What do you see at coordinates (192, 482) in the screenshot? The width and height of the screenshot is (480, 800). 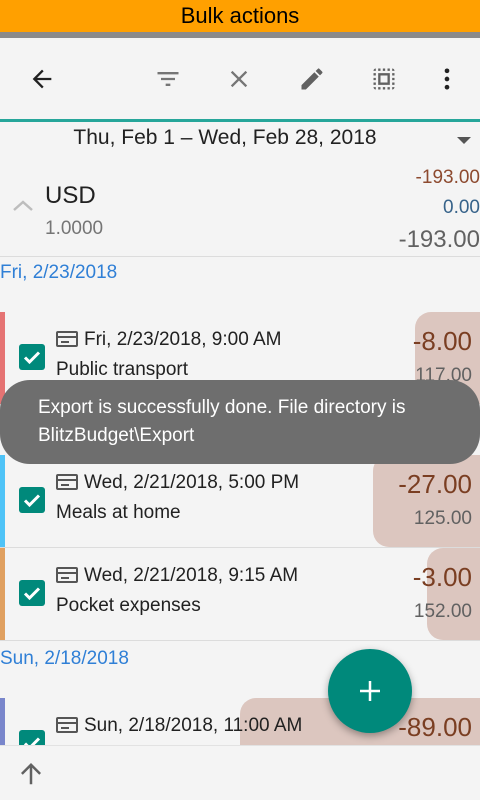 I see `transaction-datetime: Wed, 2/21/2018, 5:00 PM` at bounding box center [192, 482].